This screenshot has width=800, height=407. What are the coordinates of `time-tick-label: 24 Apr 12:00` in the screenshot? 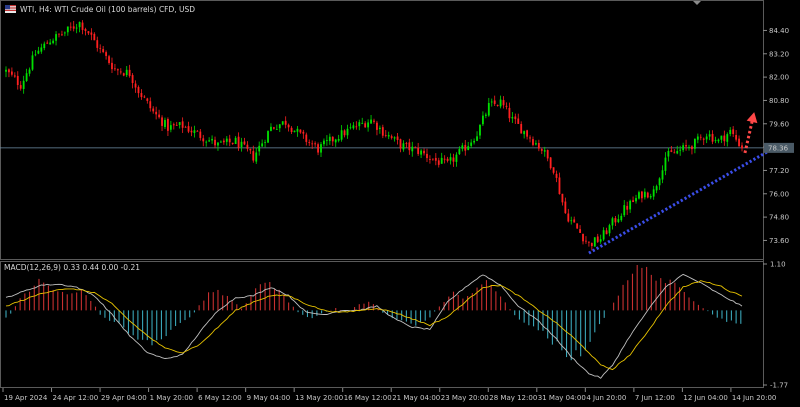 It's located at (76, 398).